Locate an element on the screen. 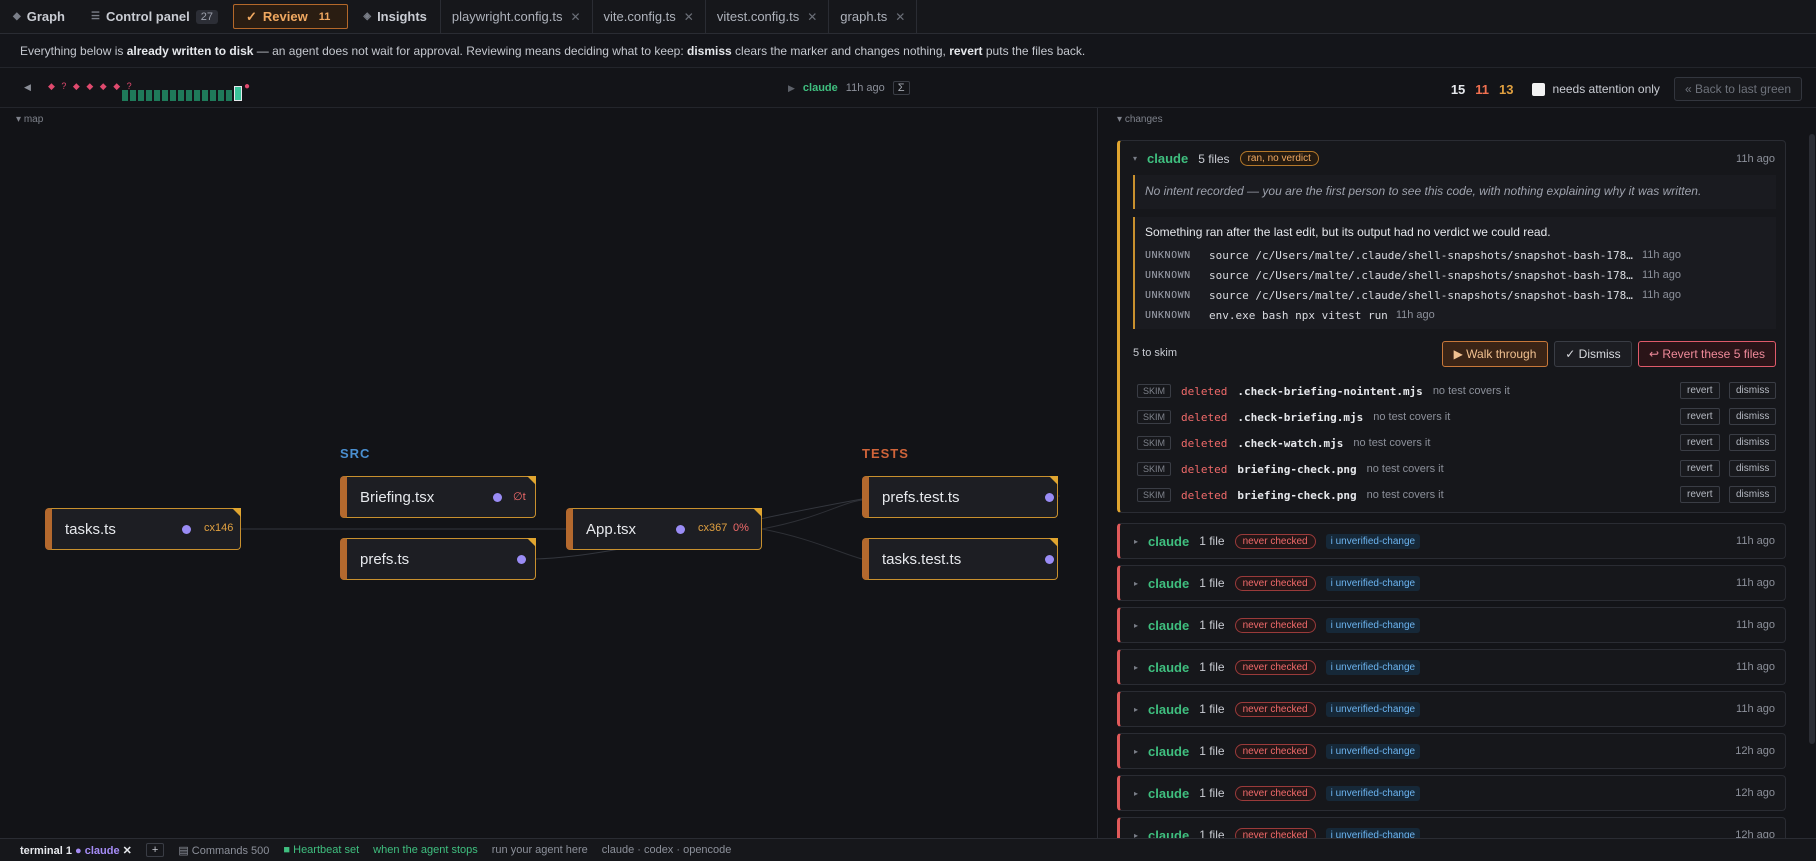  changes-scrollbar is located at coordinates (1812, 439).